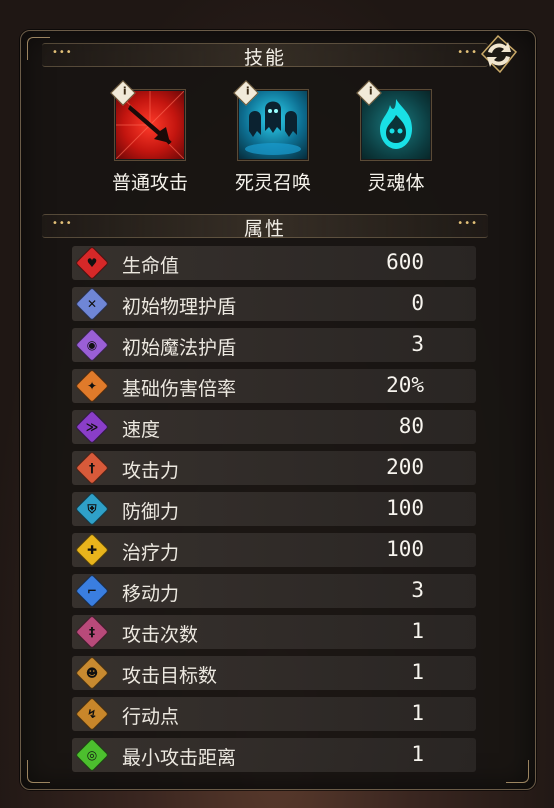 This screenshot has width=554, height=808. Describe the element at coordinates (179, 307) in the screenshot. I see `stat-name: 初始物理护盾` at that location.